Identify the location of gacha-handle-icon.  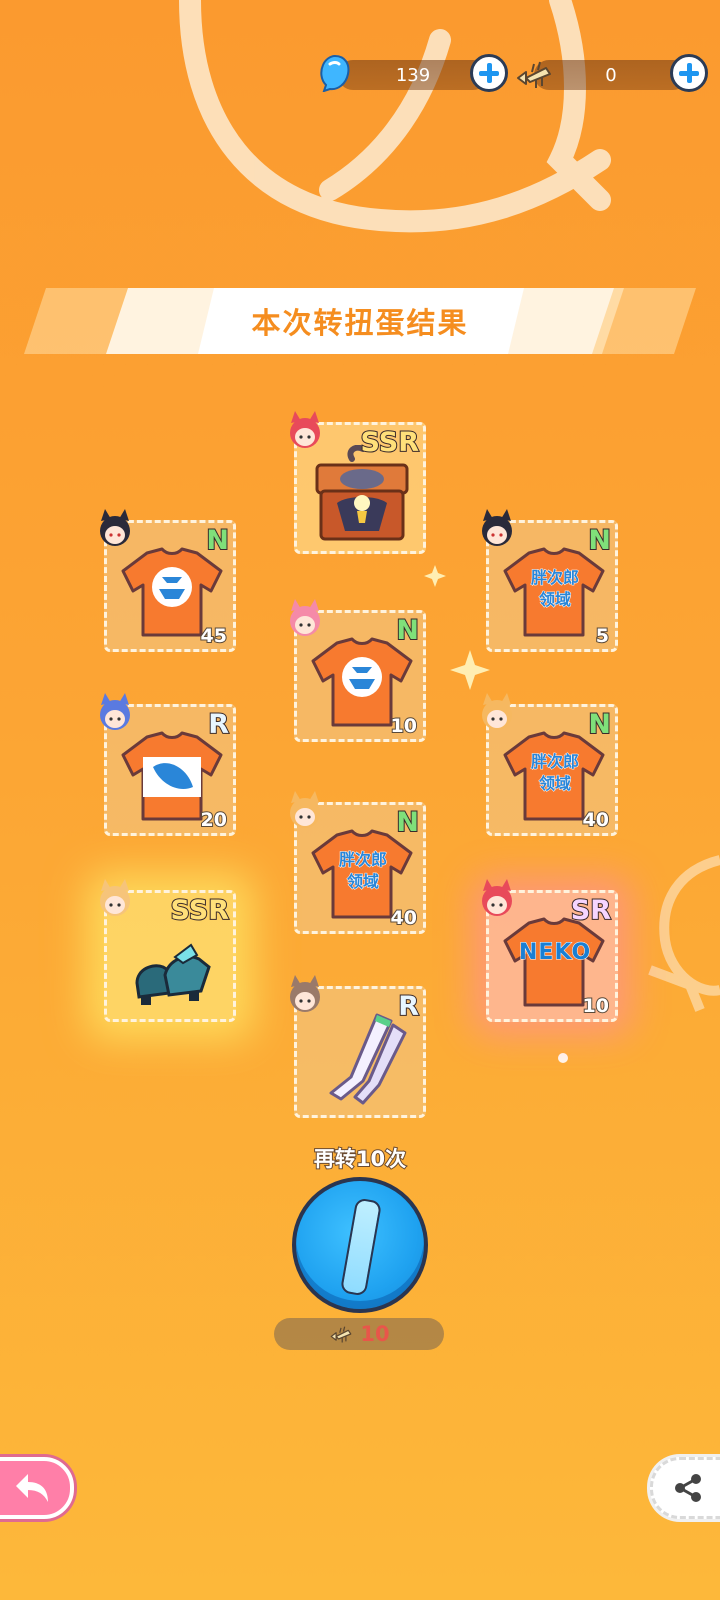
(361, 1247).